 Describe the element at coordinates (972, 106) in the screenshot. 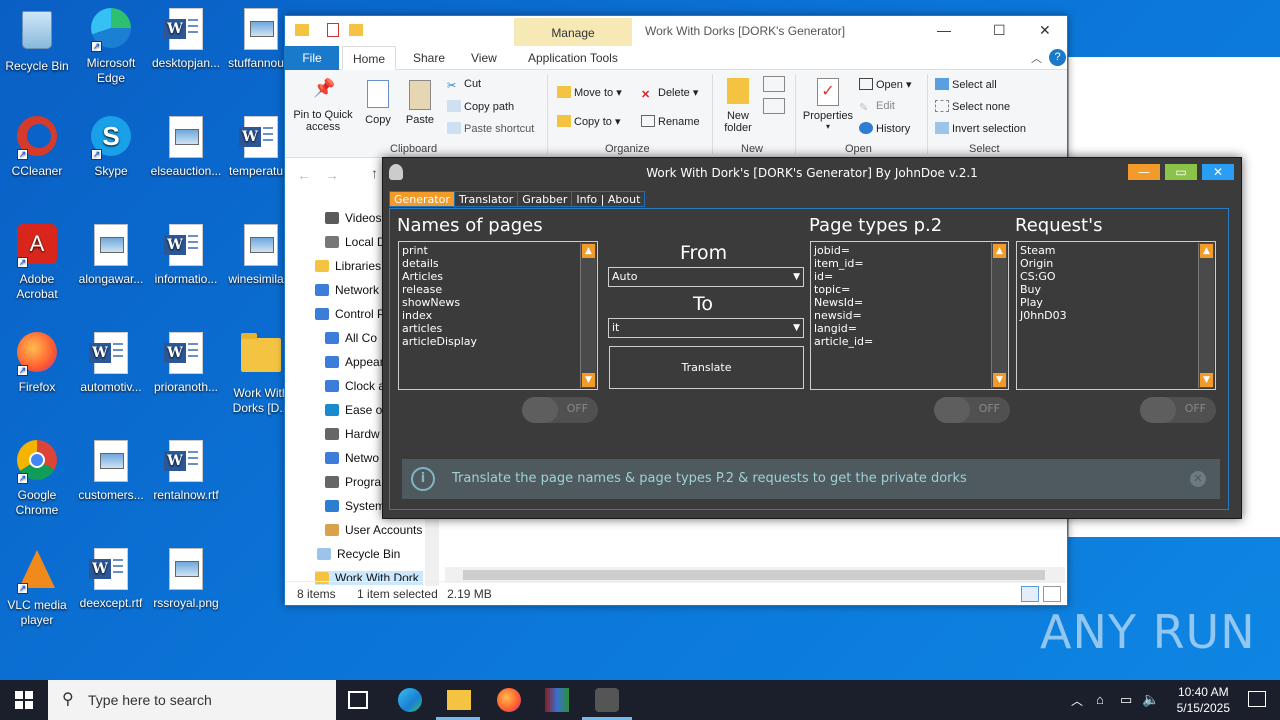

I see `select-none-button: Select none` at that location.